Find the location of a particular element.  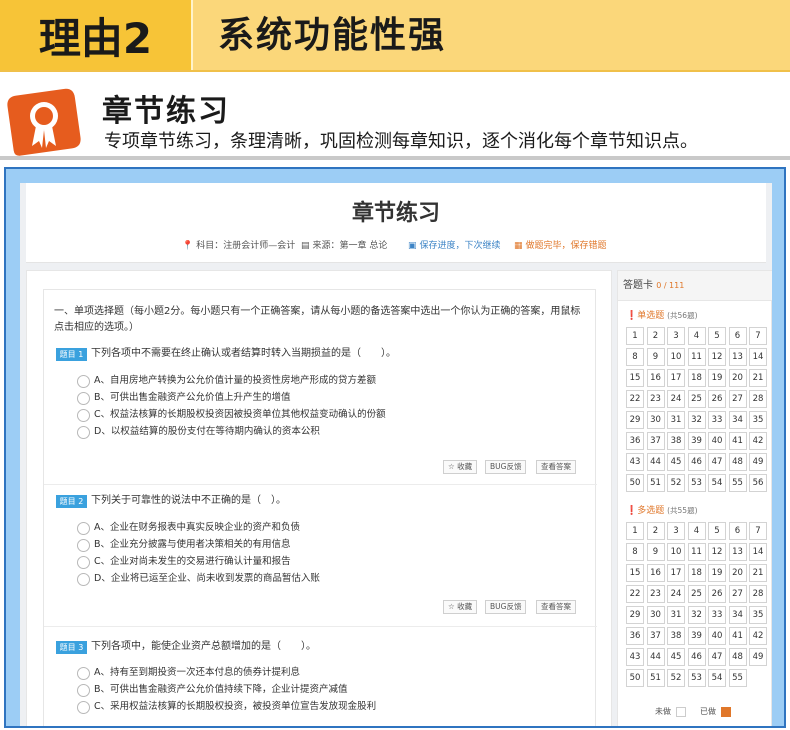

answer-option: D、以权益结算的股份支付在等待期内确认的资本公积 is located at coordinates (198, 432).